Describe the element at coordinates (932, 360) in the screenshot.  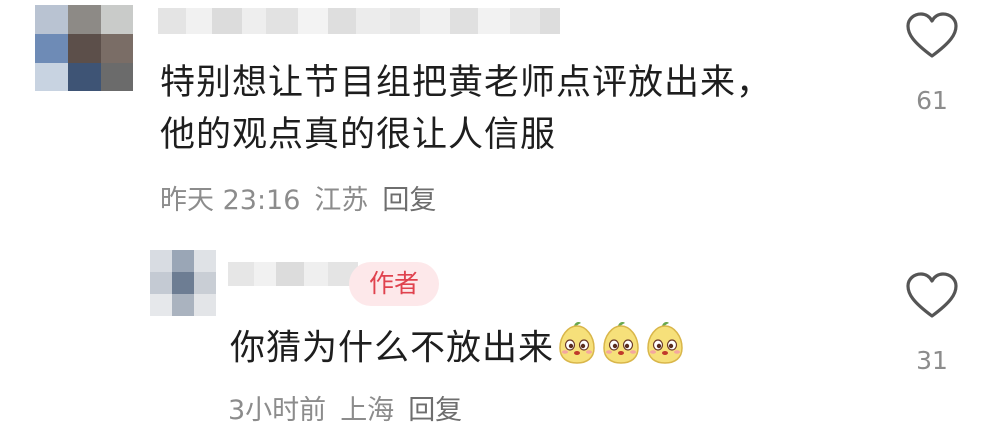
I see `like-count: 31` at that location.